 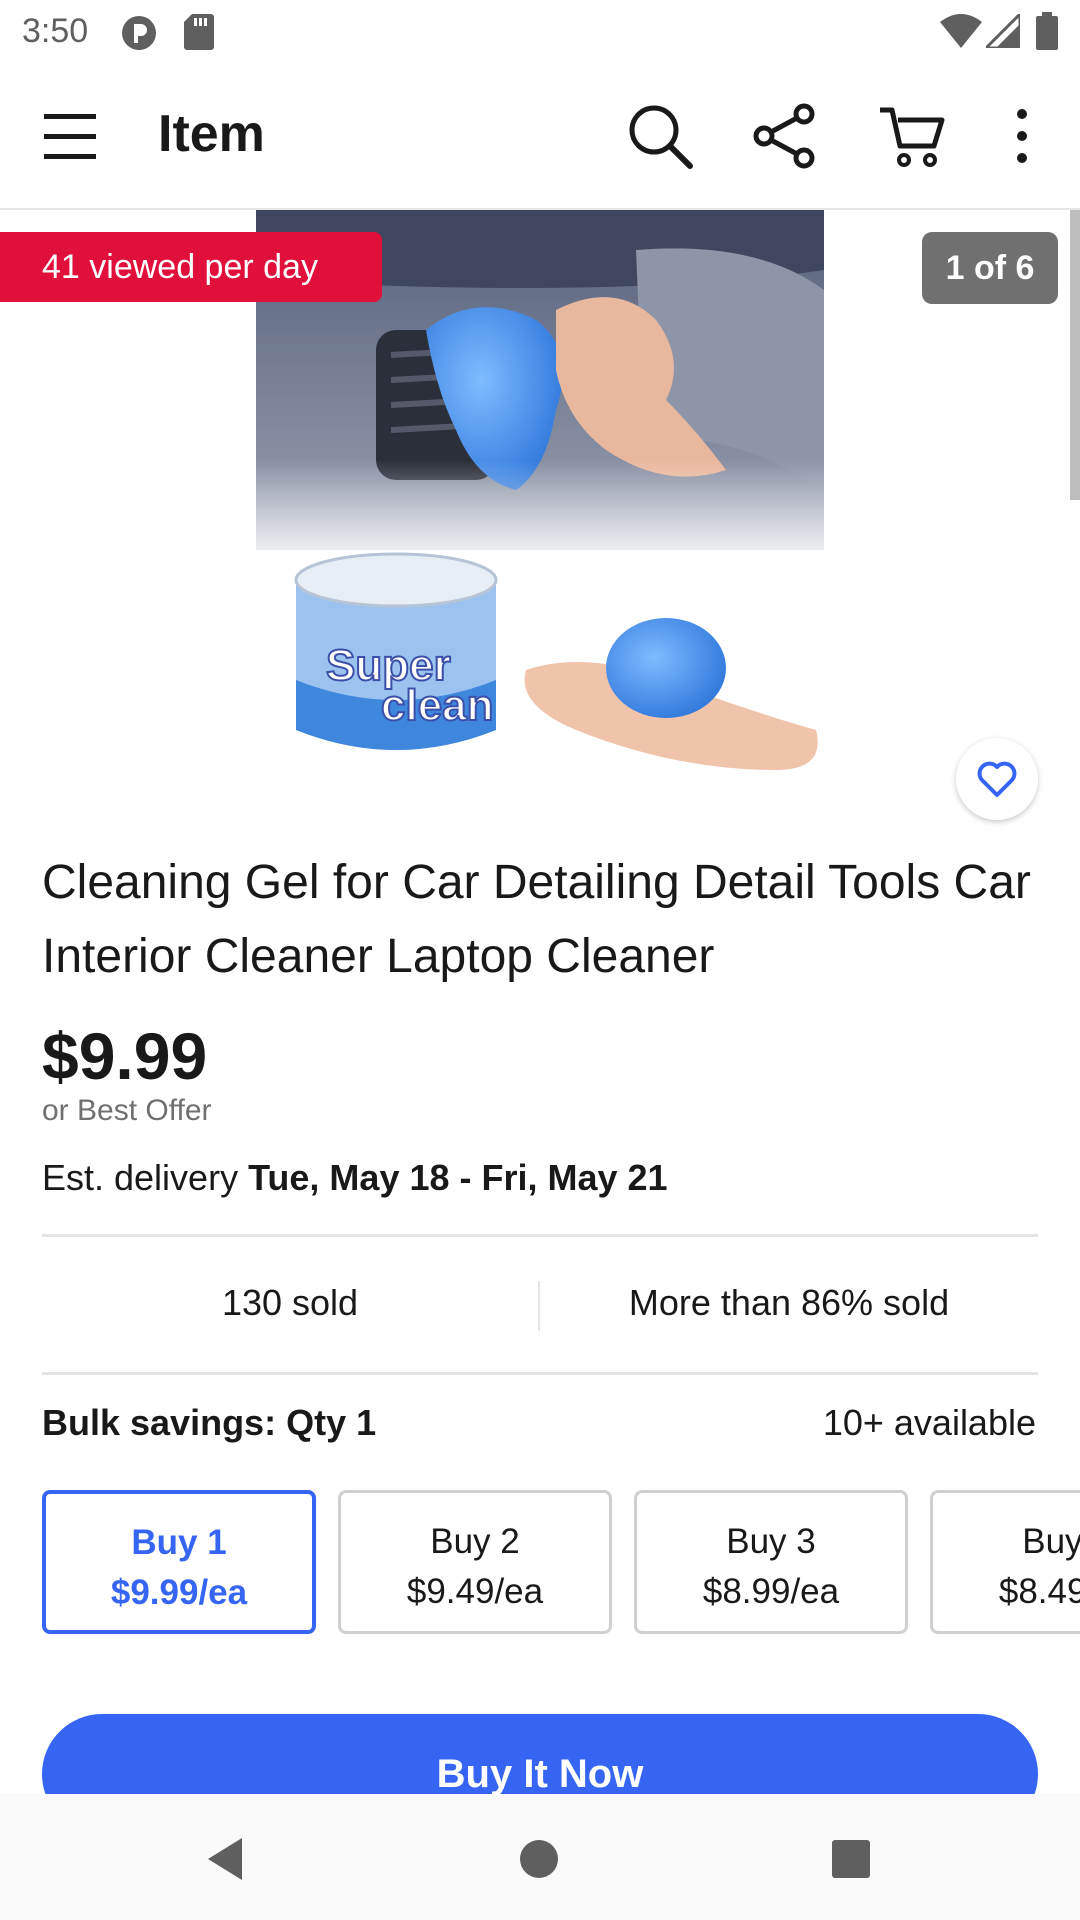 I want to click on bulk-option-3: Buy 3 $8.99/ea, so click(x=771, y=1562).